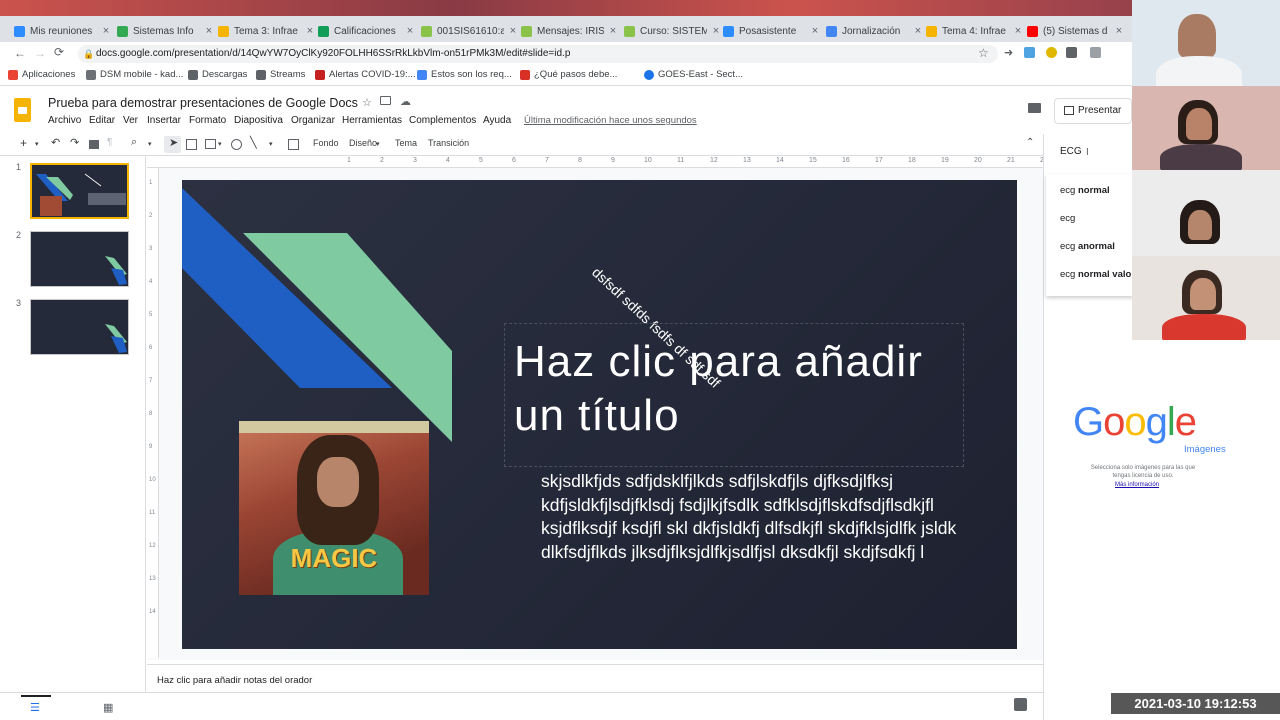  Describe the element at coordinates (1071, 151) in the screenshot. I see `explore-search-input: ECG` at that location.